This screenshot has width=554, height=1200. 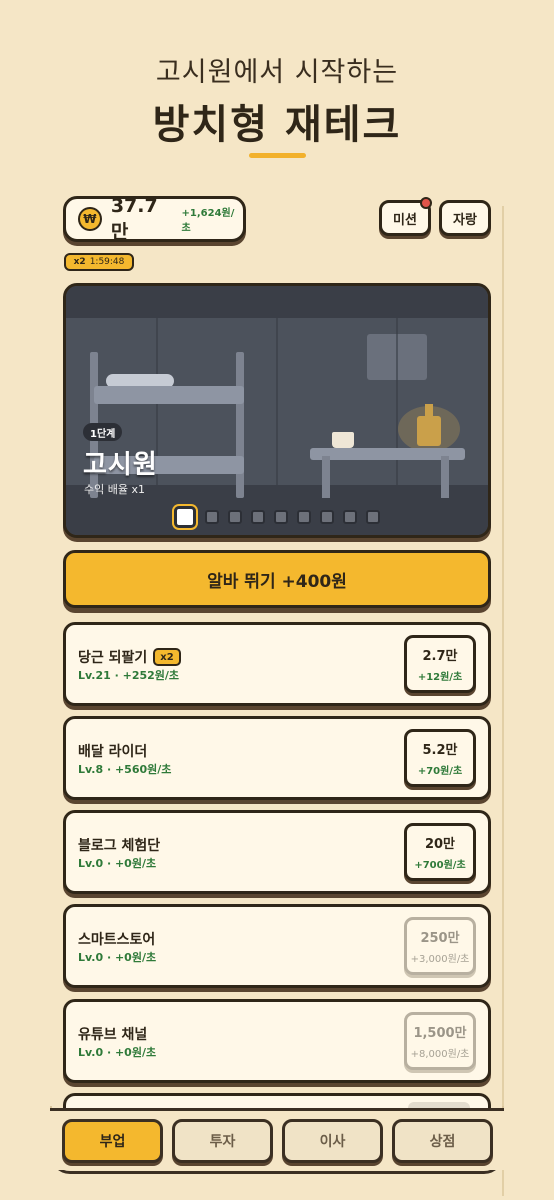 What do you see at coordinates (277, 946) in the screenshot?
I see `job-card: 스마트스토어 Lv.0 · +0원/초 250만 +3,000원/초` at bounding box center [277, 946].